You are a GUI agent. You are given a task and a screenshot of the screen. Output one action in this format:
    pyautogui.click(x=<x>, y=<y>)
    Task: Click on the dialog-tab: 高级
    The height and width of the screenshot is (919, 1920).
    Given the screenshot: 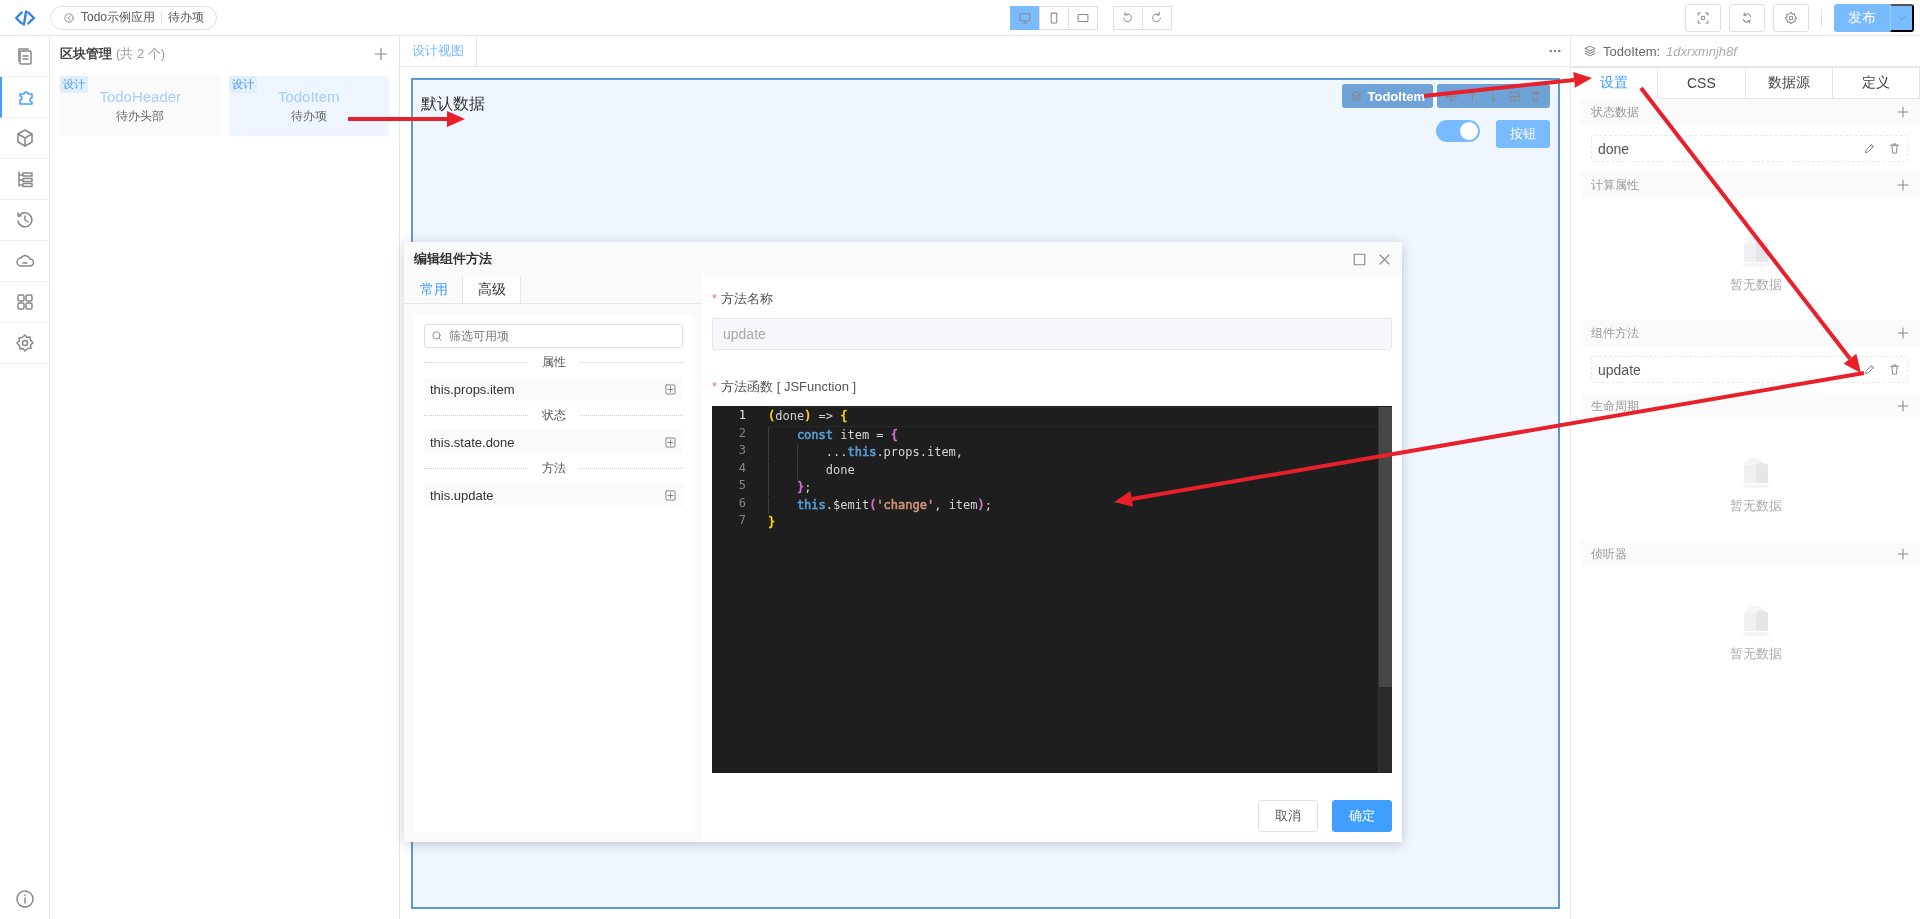 What is the action you would take?
    pyautogui.click(x=492, y=289)
    